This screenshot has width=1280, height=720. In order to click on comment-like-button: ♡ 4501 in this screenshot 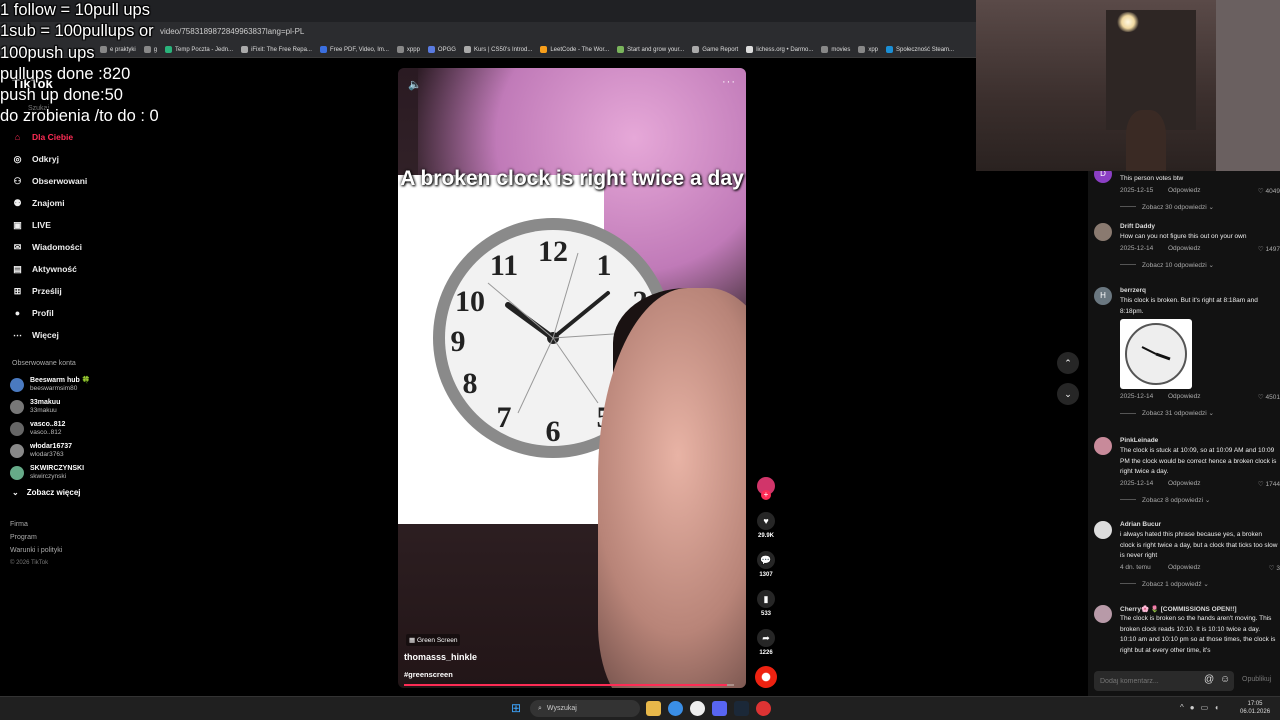, I will do `click(1269, 397)`.